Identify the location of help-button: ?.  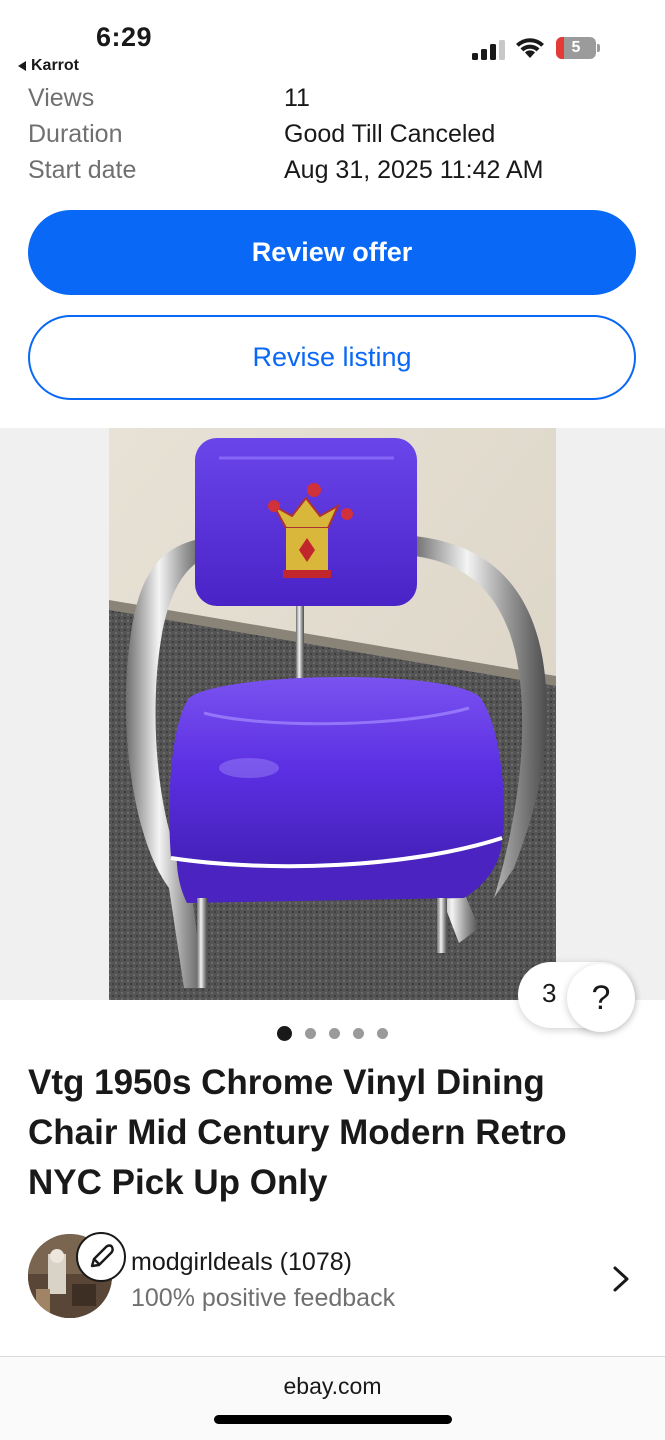
(601, 998).